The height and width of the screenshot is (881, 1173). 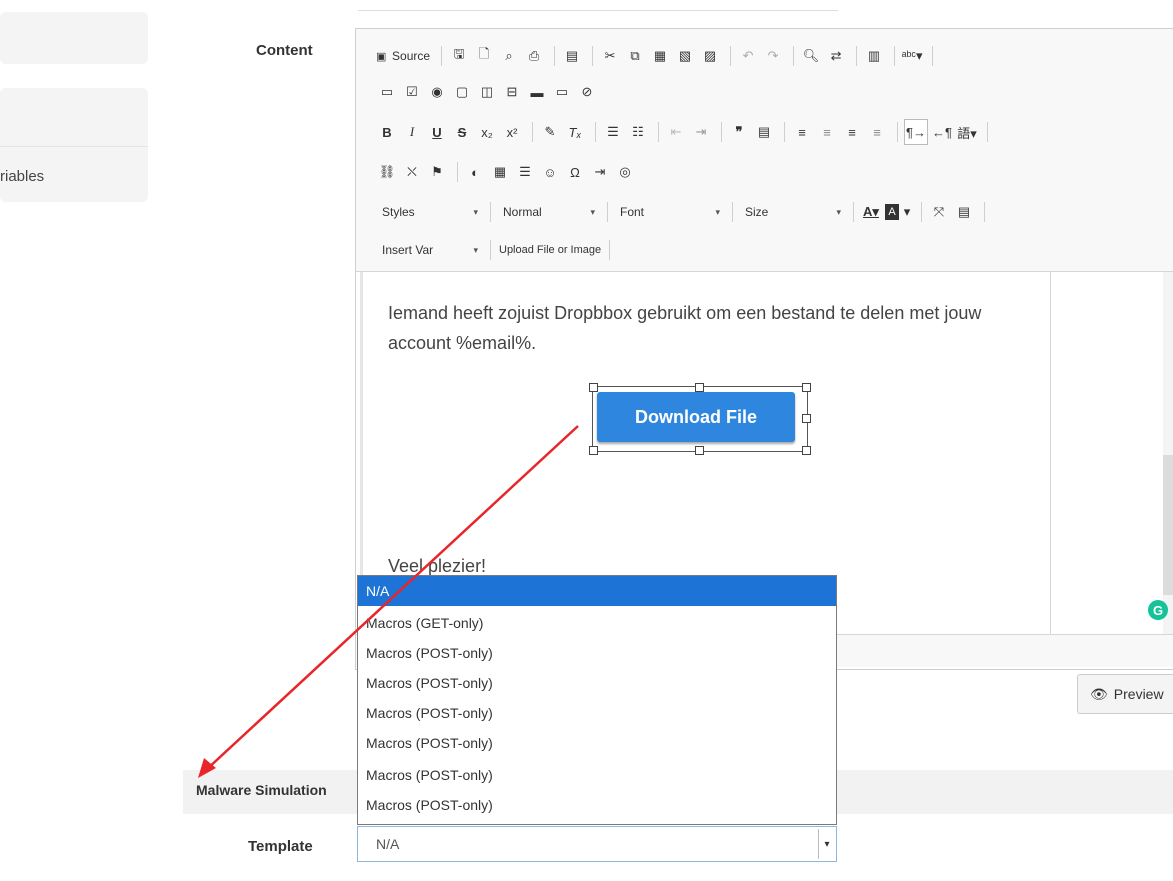 What do you see at coordinates (710, 56) in the screenshot?
I see `paste-word-icon: ▨` at bounding box center [710, 56].